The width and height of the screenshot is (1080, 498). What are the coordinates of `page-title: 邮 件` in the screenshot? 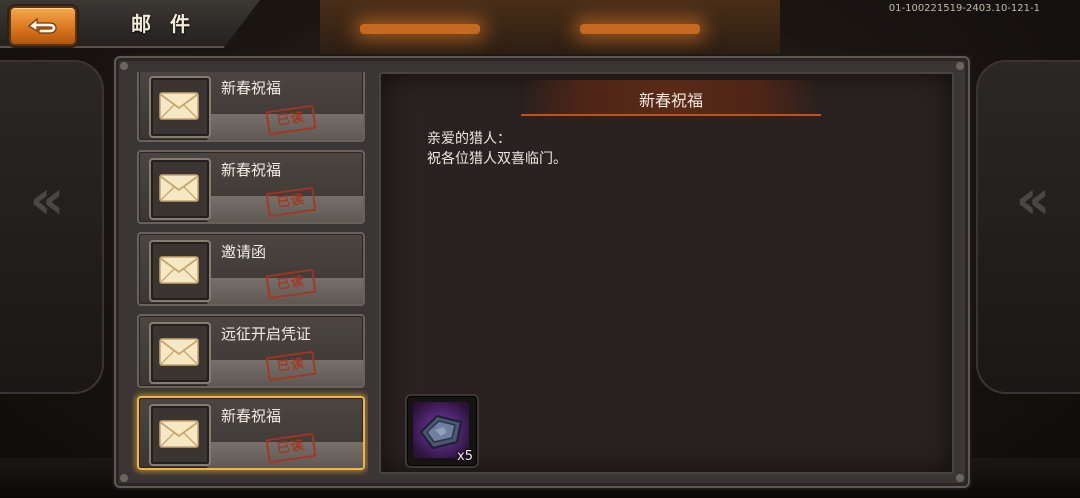 It's located at (163, 24).